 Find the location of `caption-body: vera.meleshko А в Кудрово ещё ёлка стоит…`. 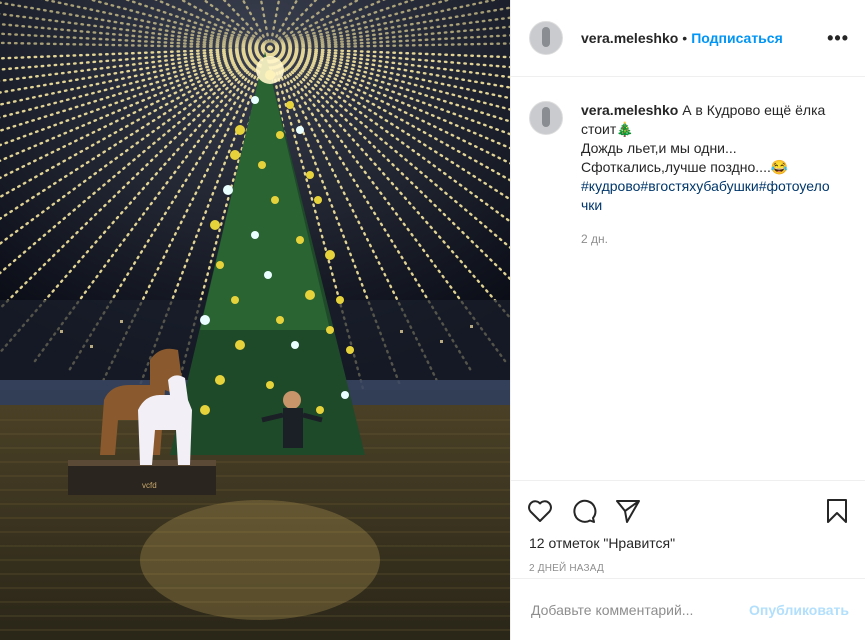

caption-body: vera.meleshko А в Кудрово ещё ёлка стоит… is located at coordinates (708, 175).